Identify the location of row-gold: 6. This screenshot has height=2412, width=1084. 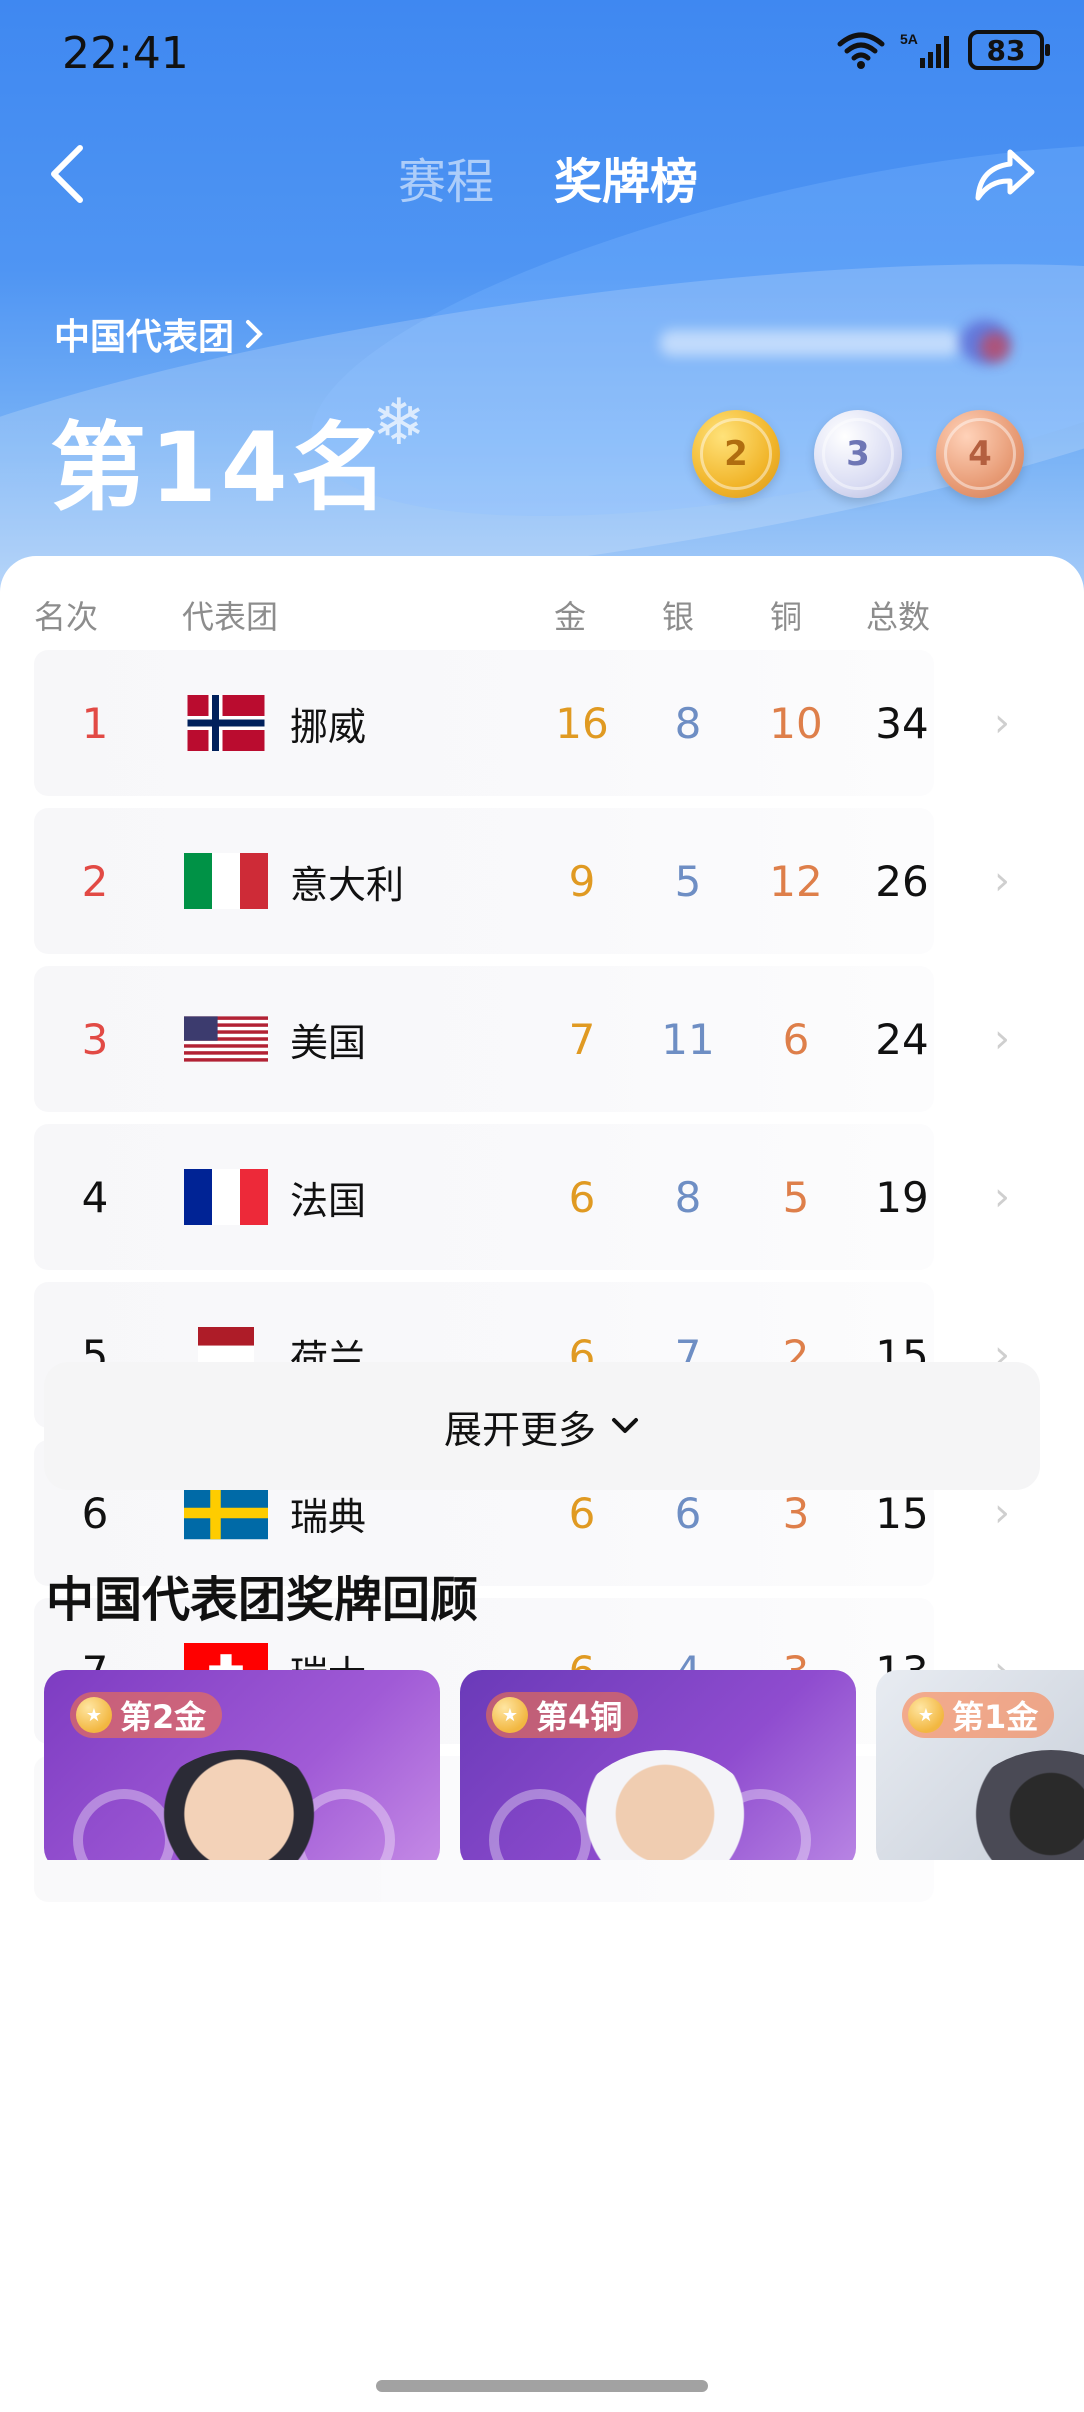
(582, 1197).